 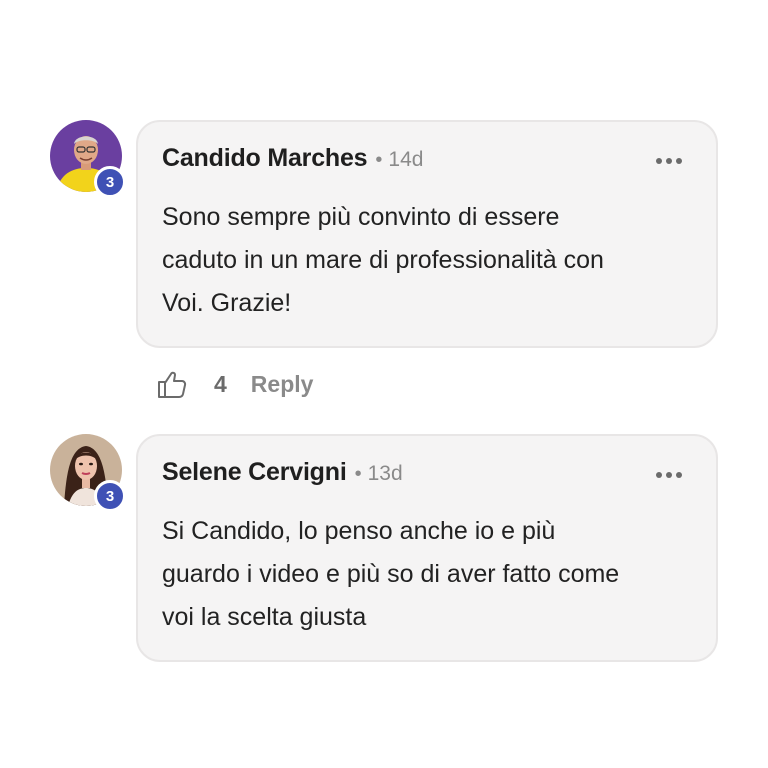 I want to click on comment-actions: 4 Reply, so click(x=234, y=384).